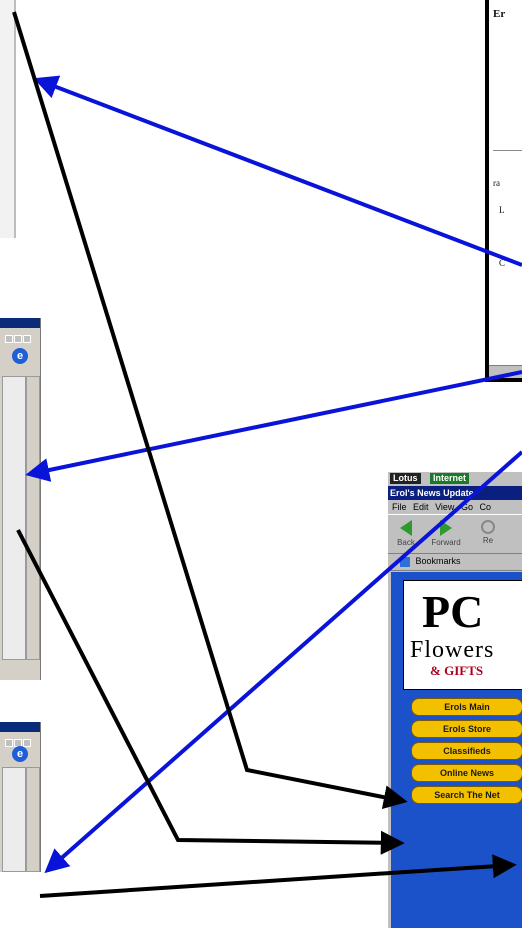 This screenshot has height=928, width=522. Describe the element at coordinates (278, 876) in the screenshot. I see `black-arrow` at that location.